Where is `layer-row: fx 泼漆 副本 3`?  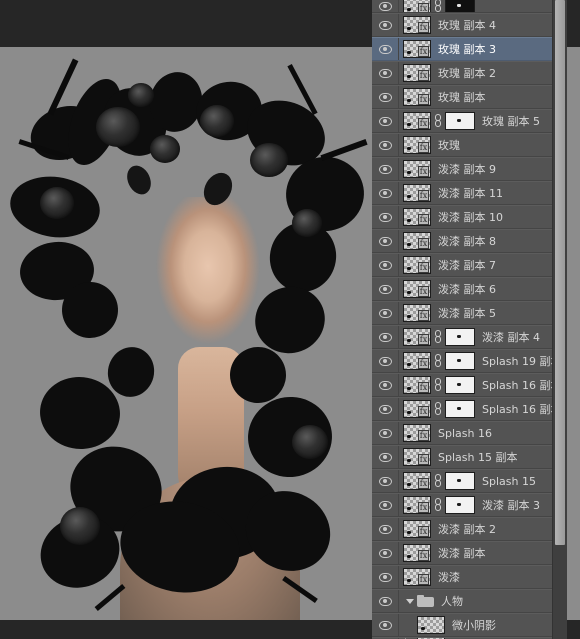
layer-row: fx 泼漆 副本 3 is located at coordinates (468, 505).